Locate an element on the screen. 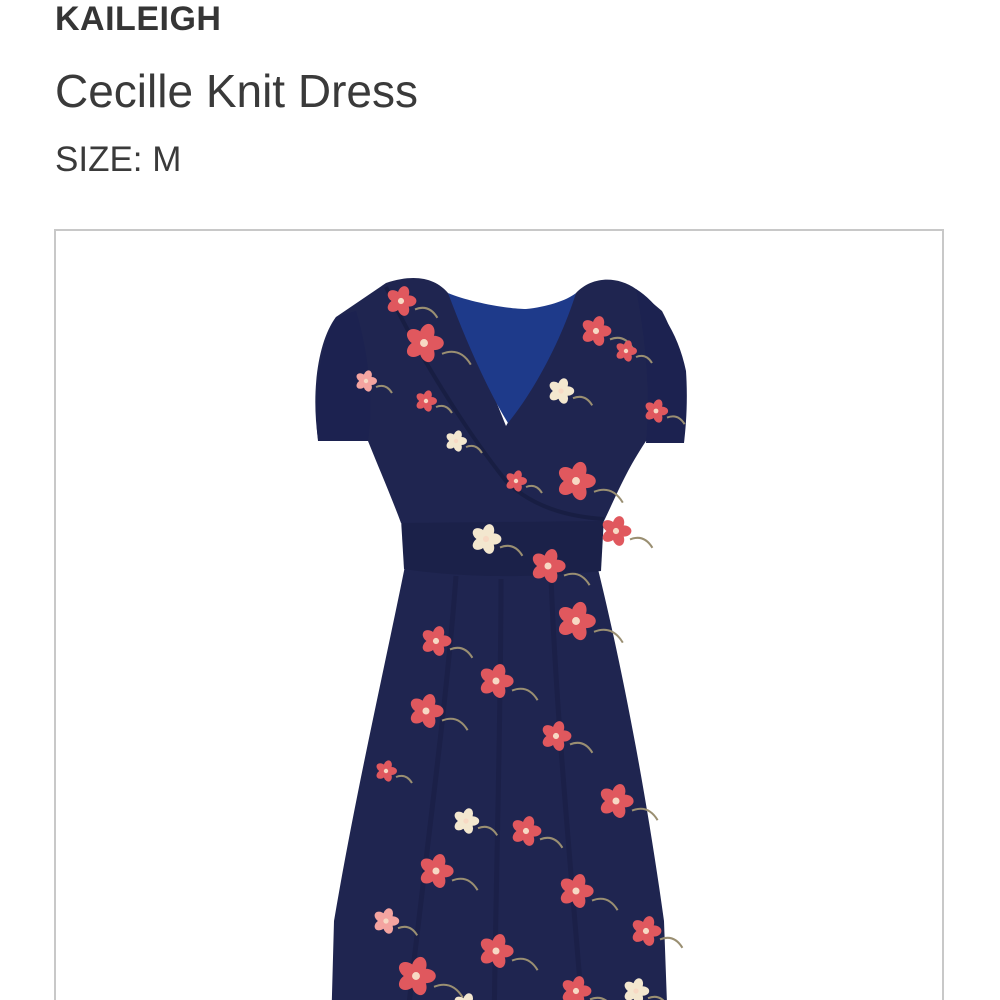 Image resolution: width=1000 pixels, height=1000 pixels. brand-name: KAILEIGH is located at coordinates (138, 19).